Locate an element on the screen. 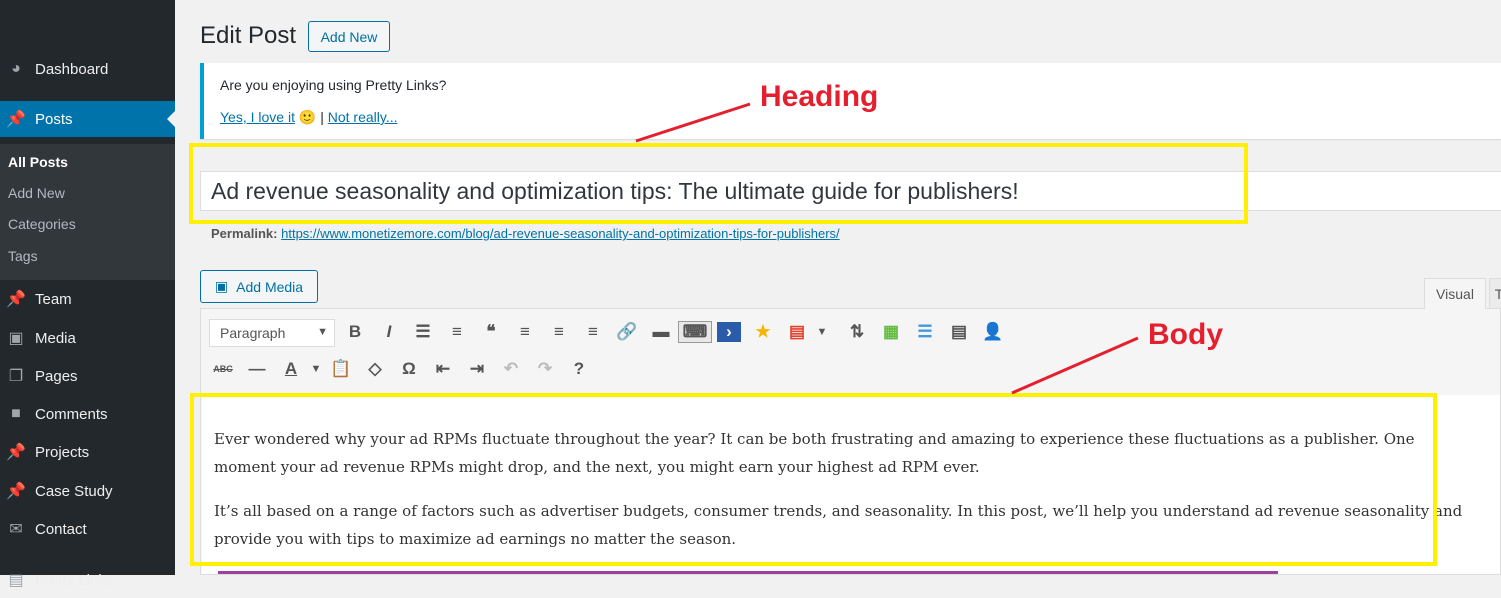 Image resolution: width=1501 pixels, height=598 pixels. heading-label: Heading is located at coordinates (819, 96).